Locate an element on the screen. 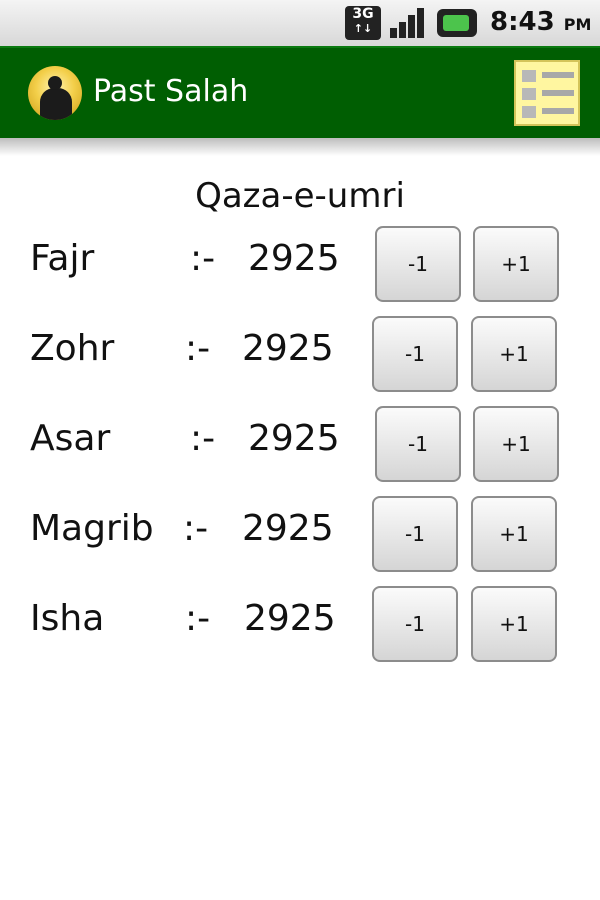  title-bar-shadow is located at coordinates (300, 147).